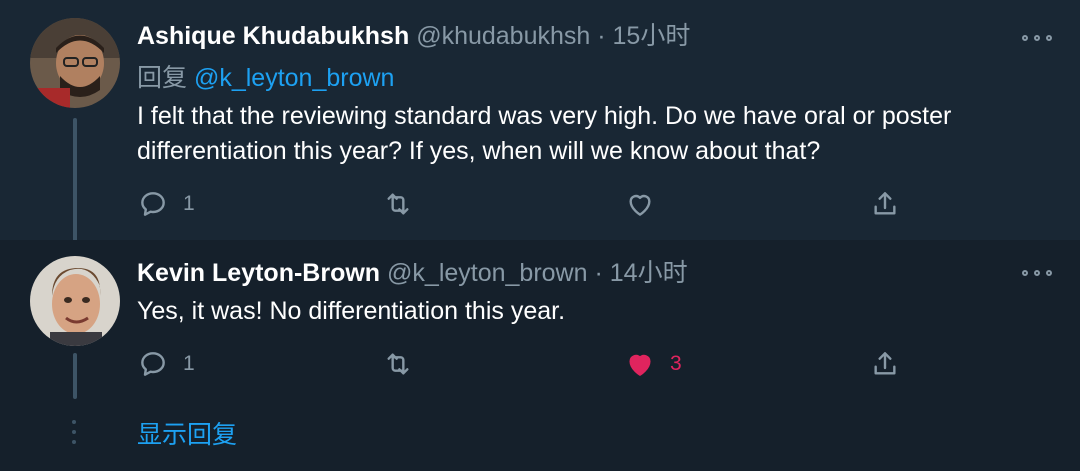  What do you see at coordinates (294, 78) in the screenshot?
I see `reply-mention-link: @k_leyton_brown` at bounding box center [294, 78].